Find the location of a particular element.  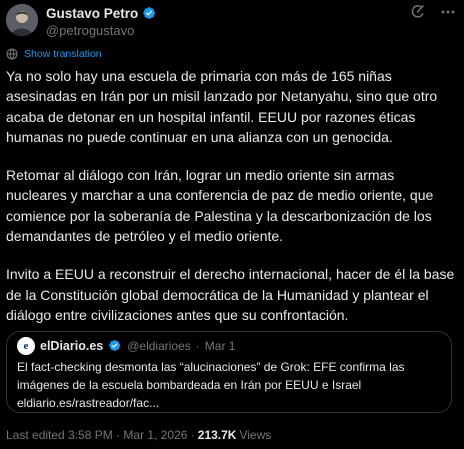

quoted-author-avatar: e is located at coordinates (26, 346).